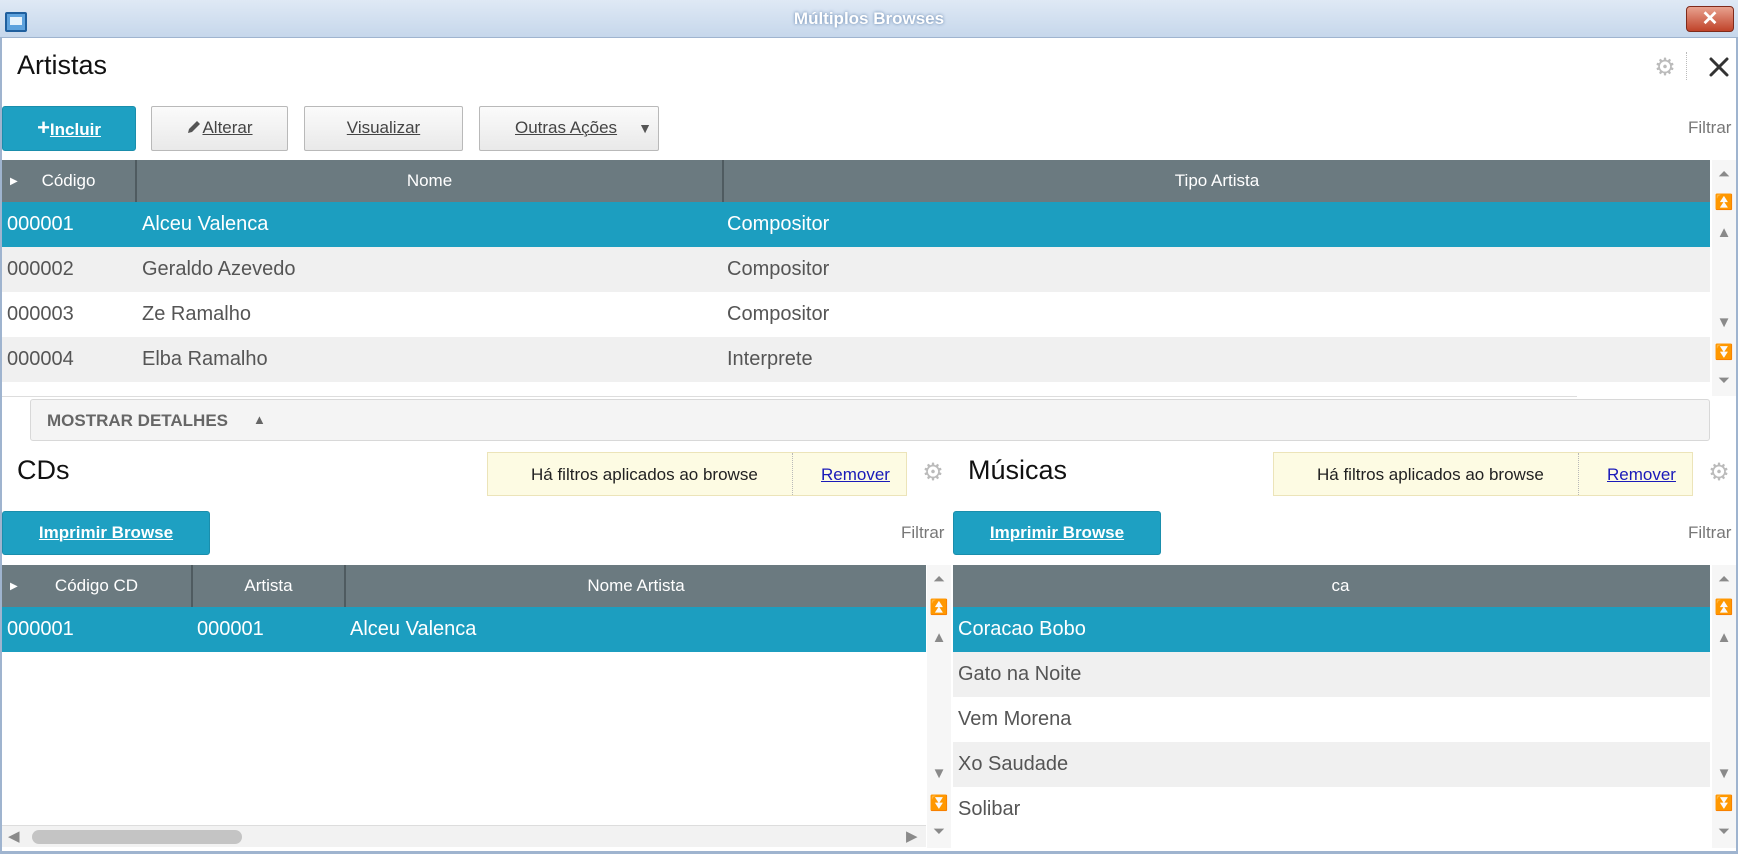  What do you see at coordinates (106, 533) in the screenshot?
I see `cds-imprimir-browse-button: Imprimir Browse` at bounding box center [106, 533].